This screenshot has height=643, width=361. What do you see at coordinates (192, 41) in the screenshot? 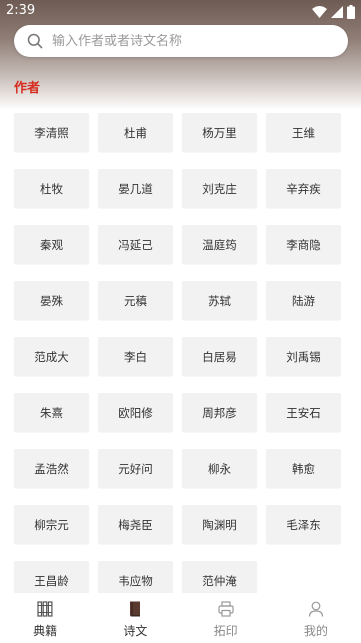
I see `search-input` at bounding box center [192, 41].